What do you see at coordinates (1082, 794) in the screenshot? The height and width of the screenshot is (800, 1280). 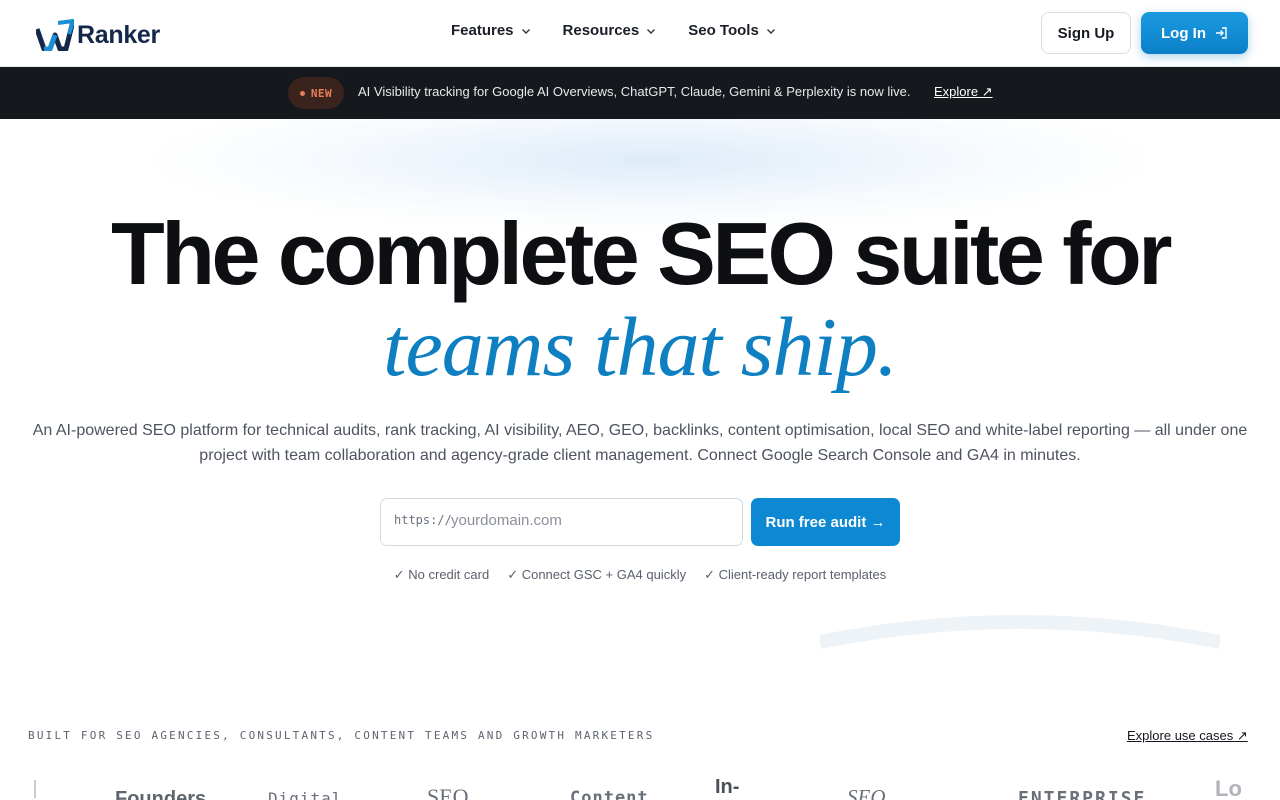 I see `logo-enterprise: ENTERPRISE` at bounding box center [1082, 794].